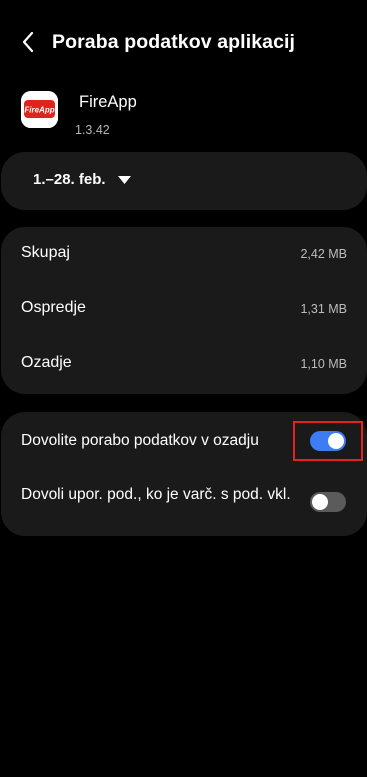 Image resolution: width=367 pixels, height=777 pixels. I want to click on background-data-label: Dovolite porabo podatkov v ozadju, so click(140, 440).